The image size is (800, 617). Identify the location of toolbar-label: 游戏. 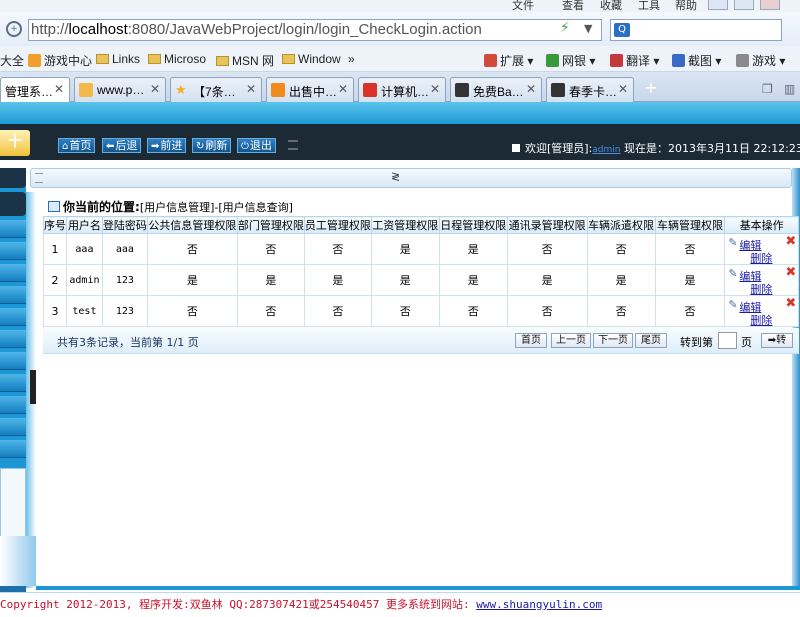
(764, 61).